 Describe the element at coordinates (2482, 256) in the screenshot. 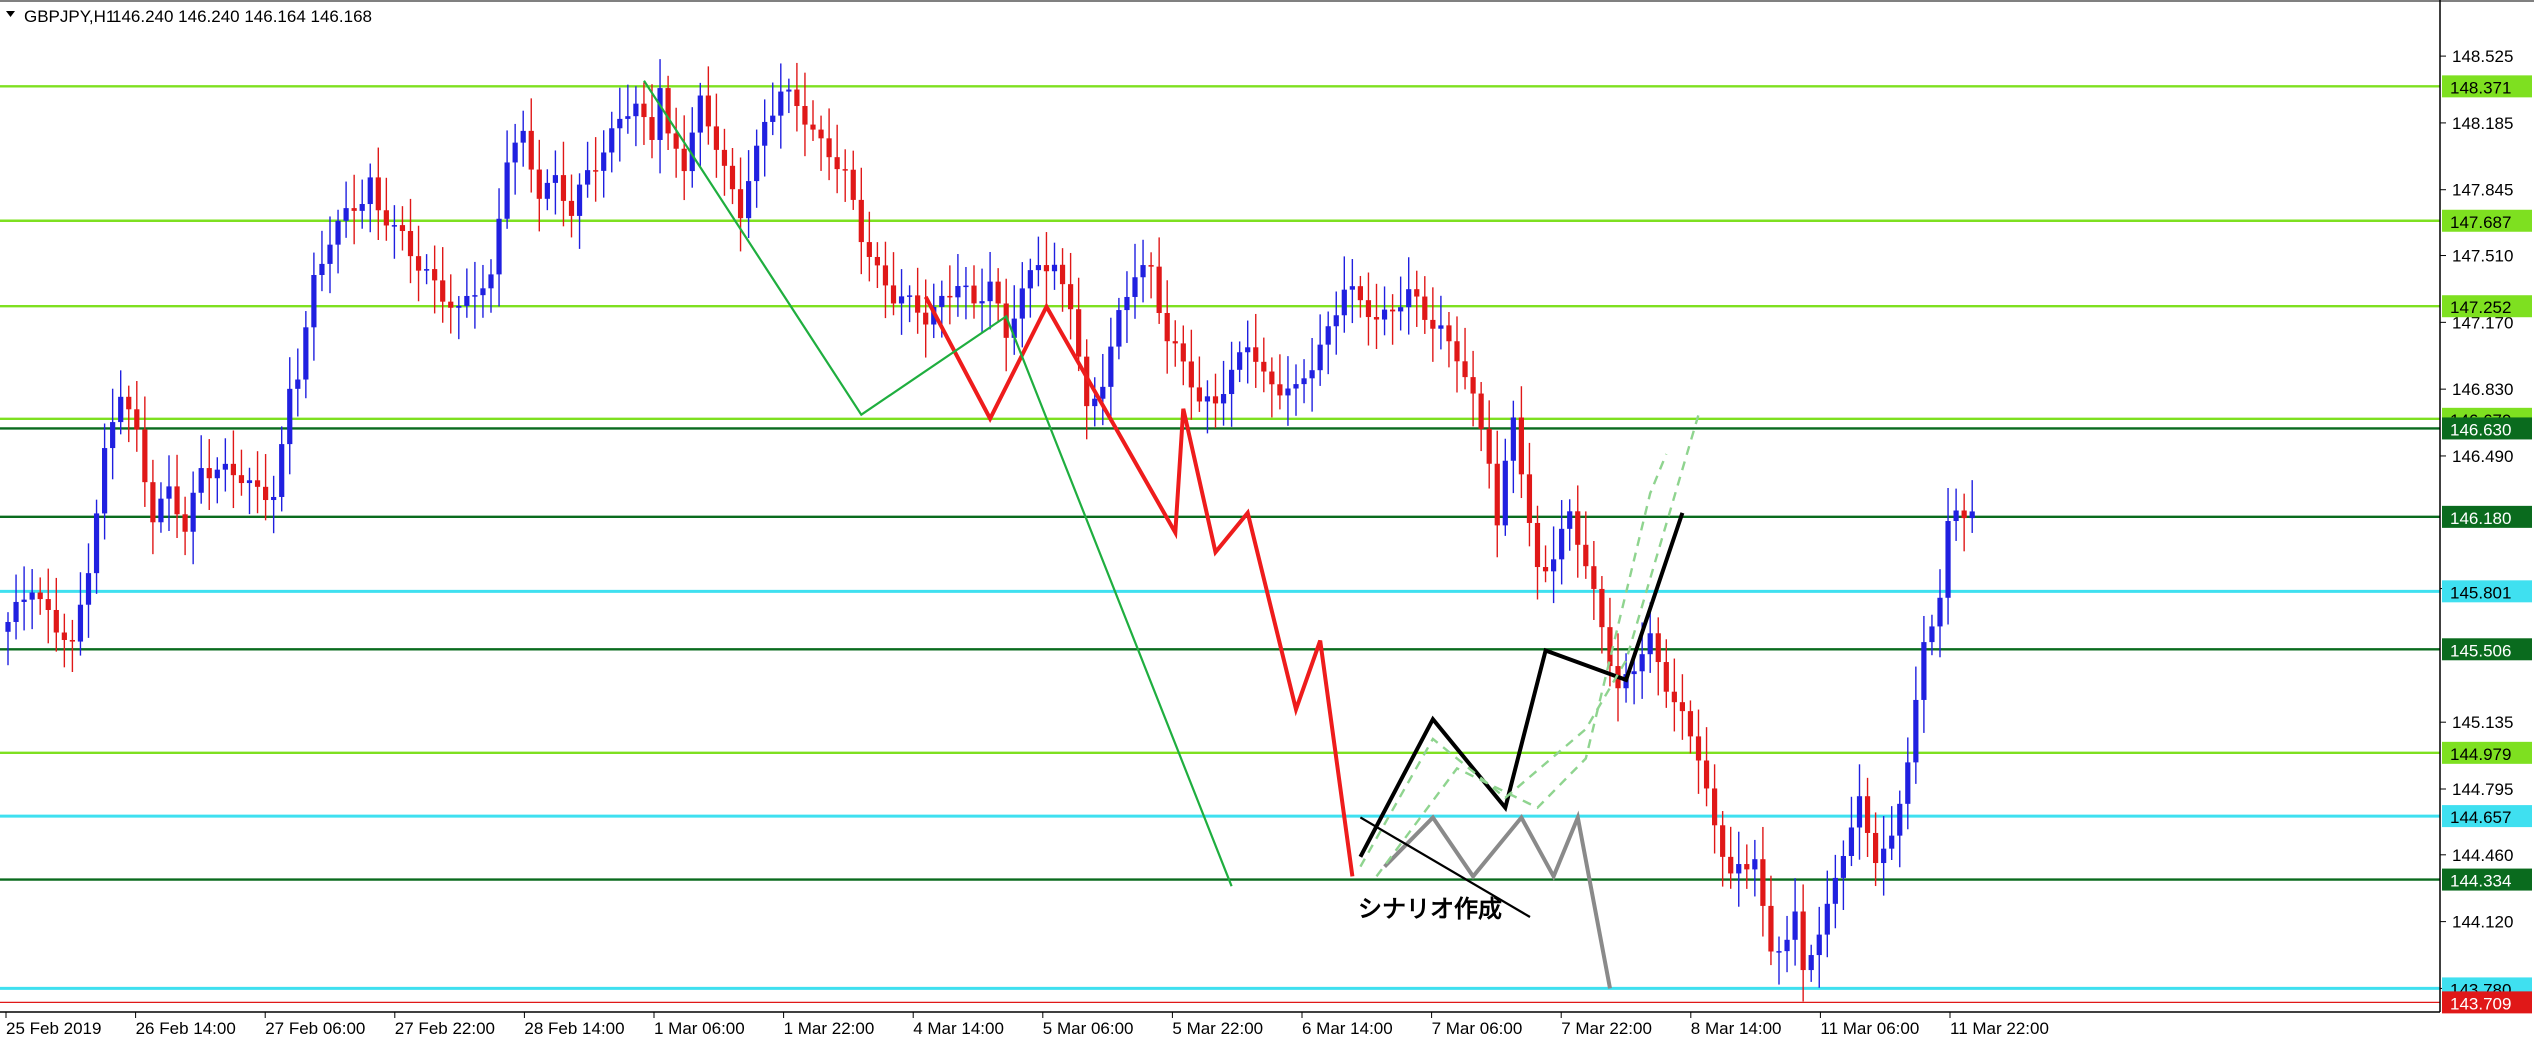

I see `y-tick-label: 147.510` at that location.